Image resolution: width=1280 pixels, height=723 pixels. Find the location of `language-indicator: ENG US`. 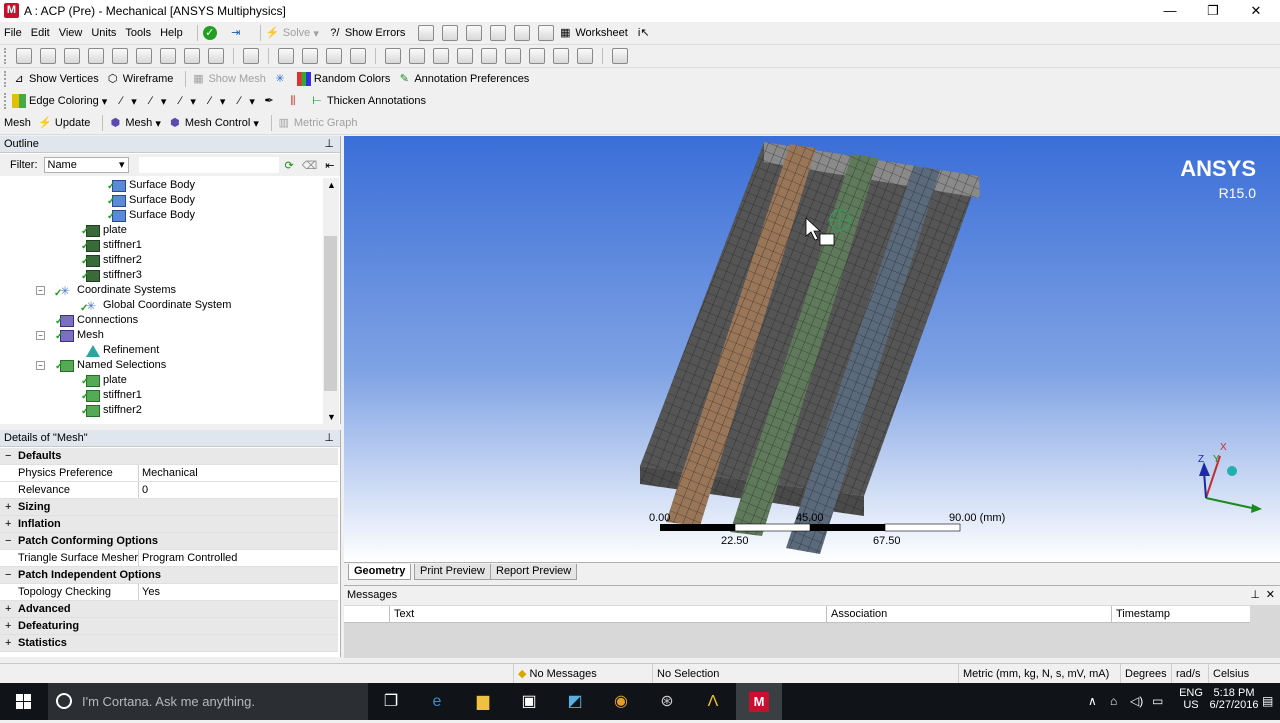

language-indicator: ENG US is located at coordinates (1191, 701).